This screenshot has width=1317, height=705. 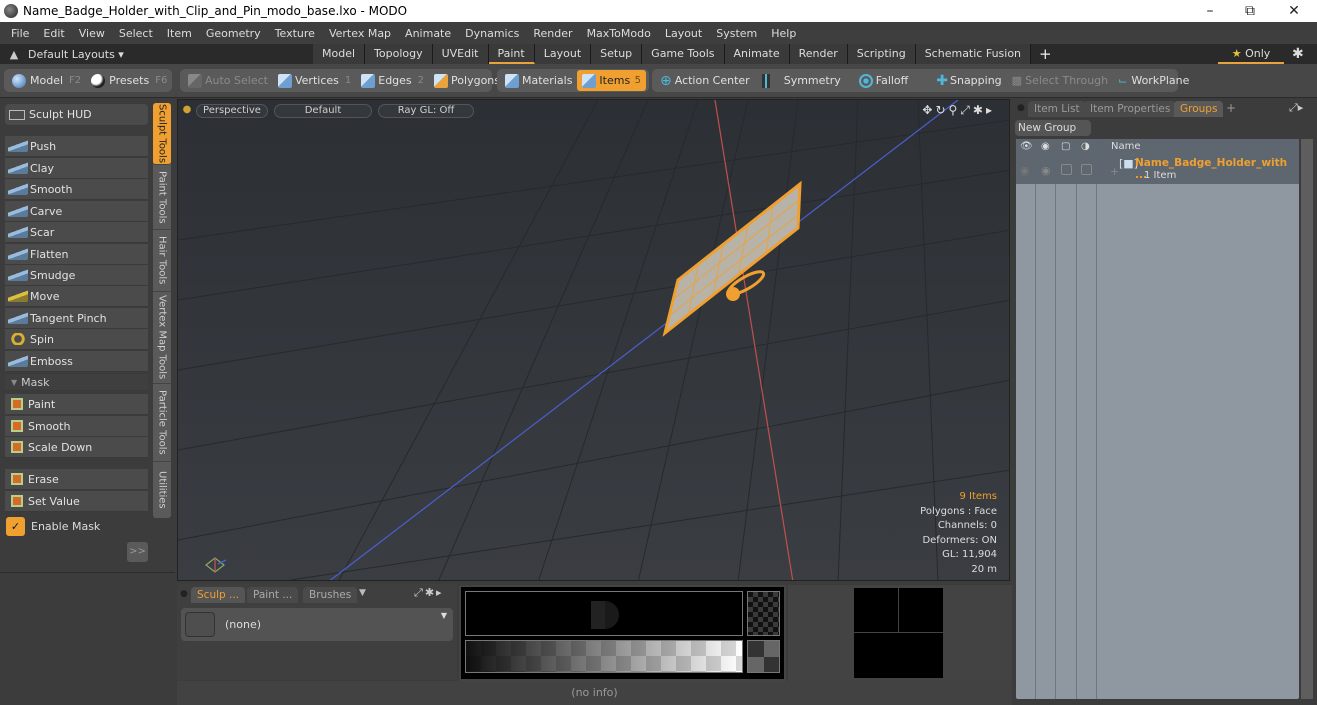 What do you see at coordinates (1025, 170) in the screenshot?
I see `row-visibility-toggle: ◉` at bounding box center [1025, 170].